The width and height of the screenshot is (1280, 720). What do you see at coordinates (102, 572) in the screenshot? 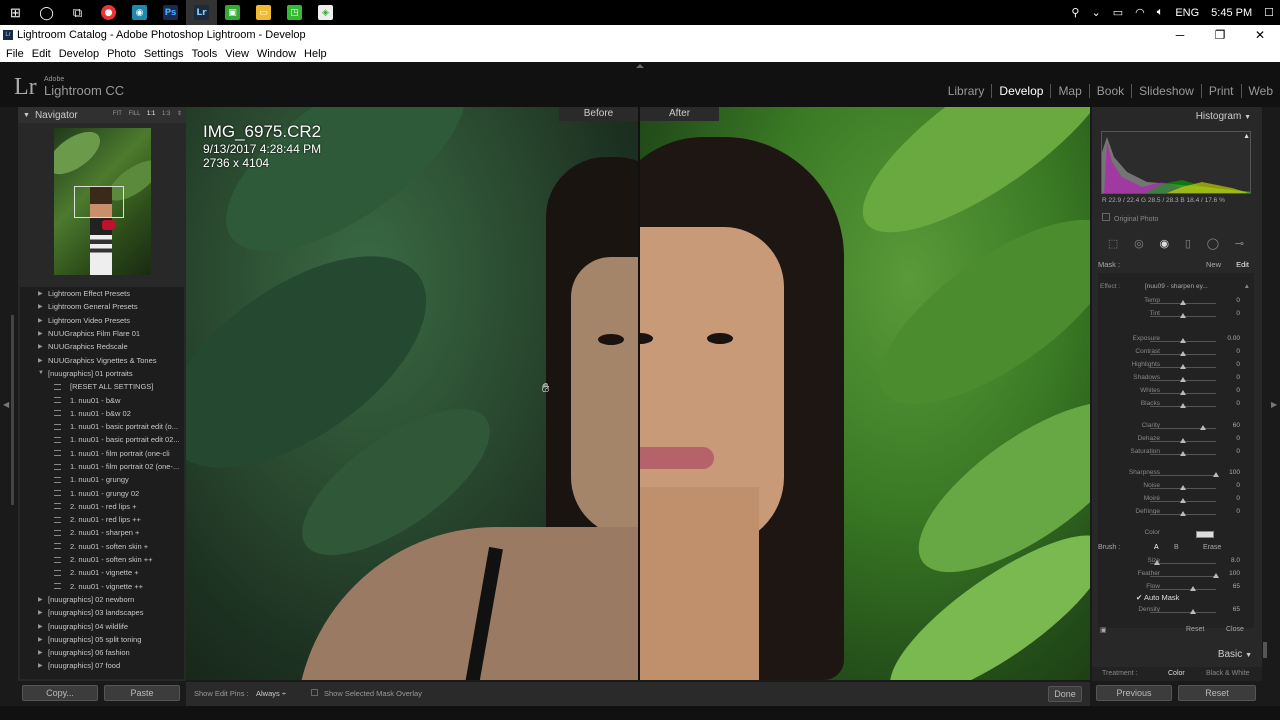
I see `preset-item: 2. nuu01 - vignette +` at bounding box center [102, 572].